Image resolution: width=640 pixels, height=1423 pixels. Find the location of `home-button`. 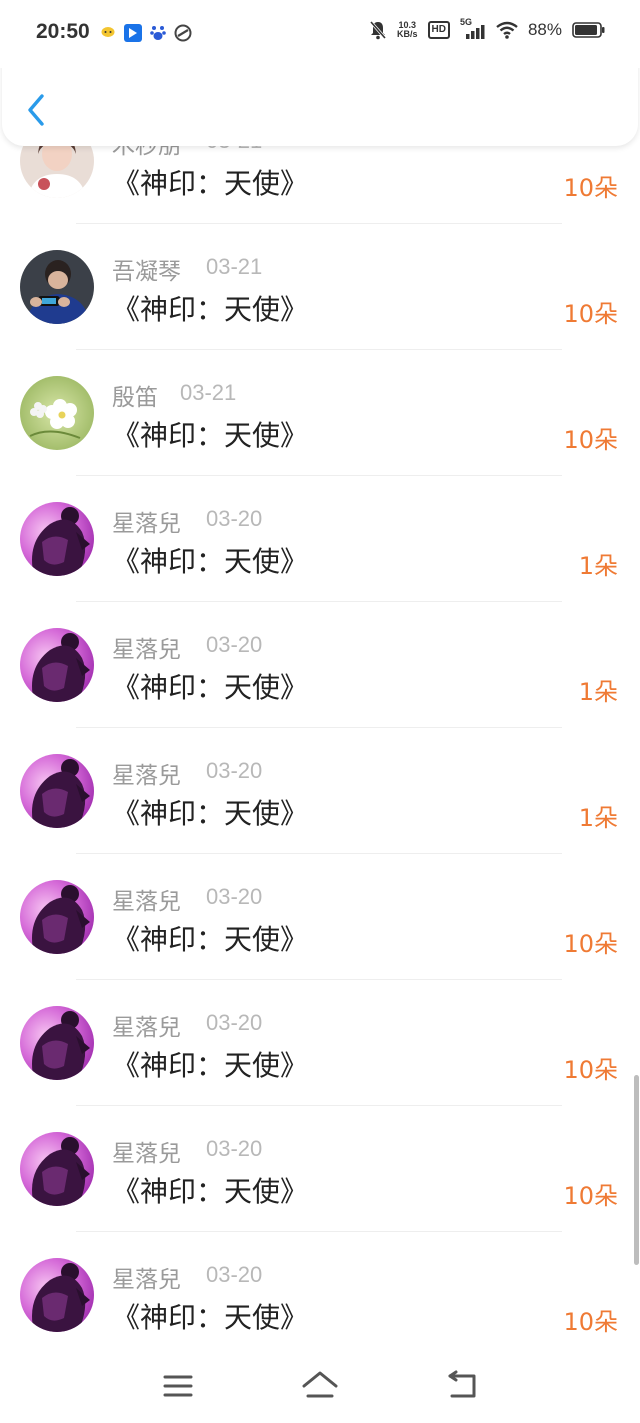

home-button is located at coordinates (320, 1386).